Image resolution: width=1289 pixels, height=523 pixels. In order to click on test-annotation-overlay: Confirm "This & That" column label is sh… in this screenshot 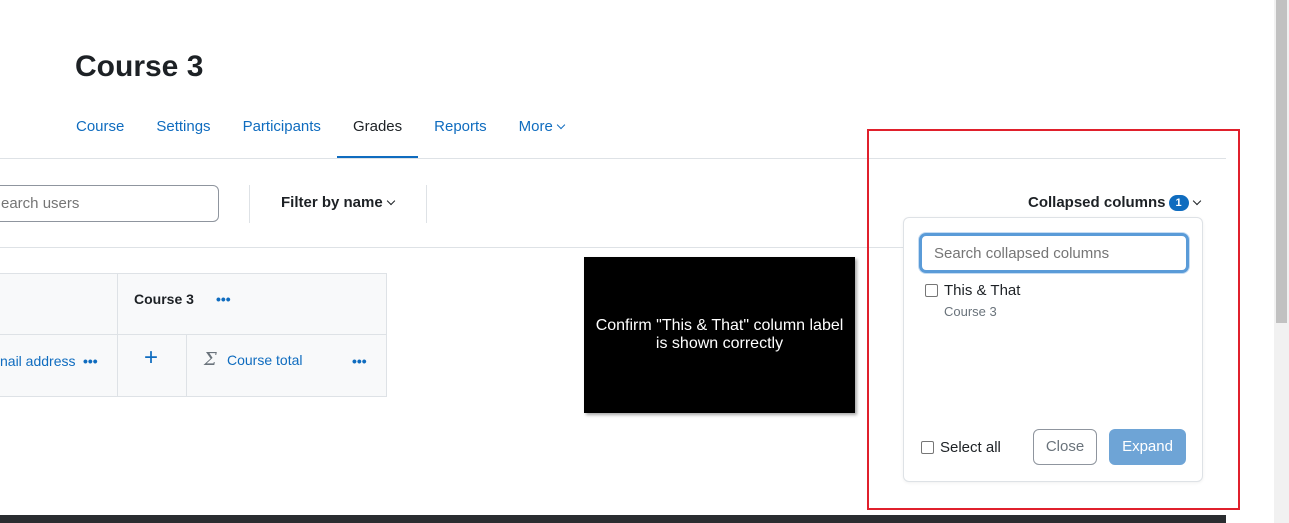, I will do `click(719, 335)`.